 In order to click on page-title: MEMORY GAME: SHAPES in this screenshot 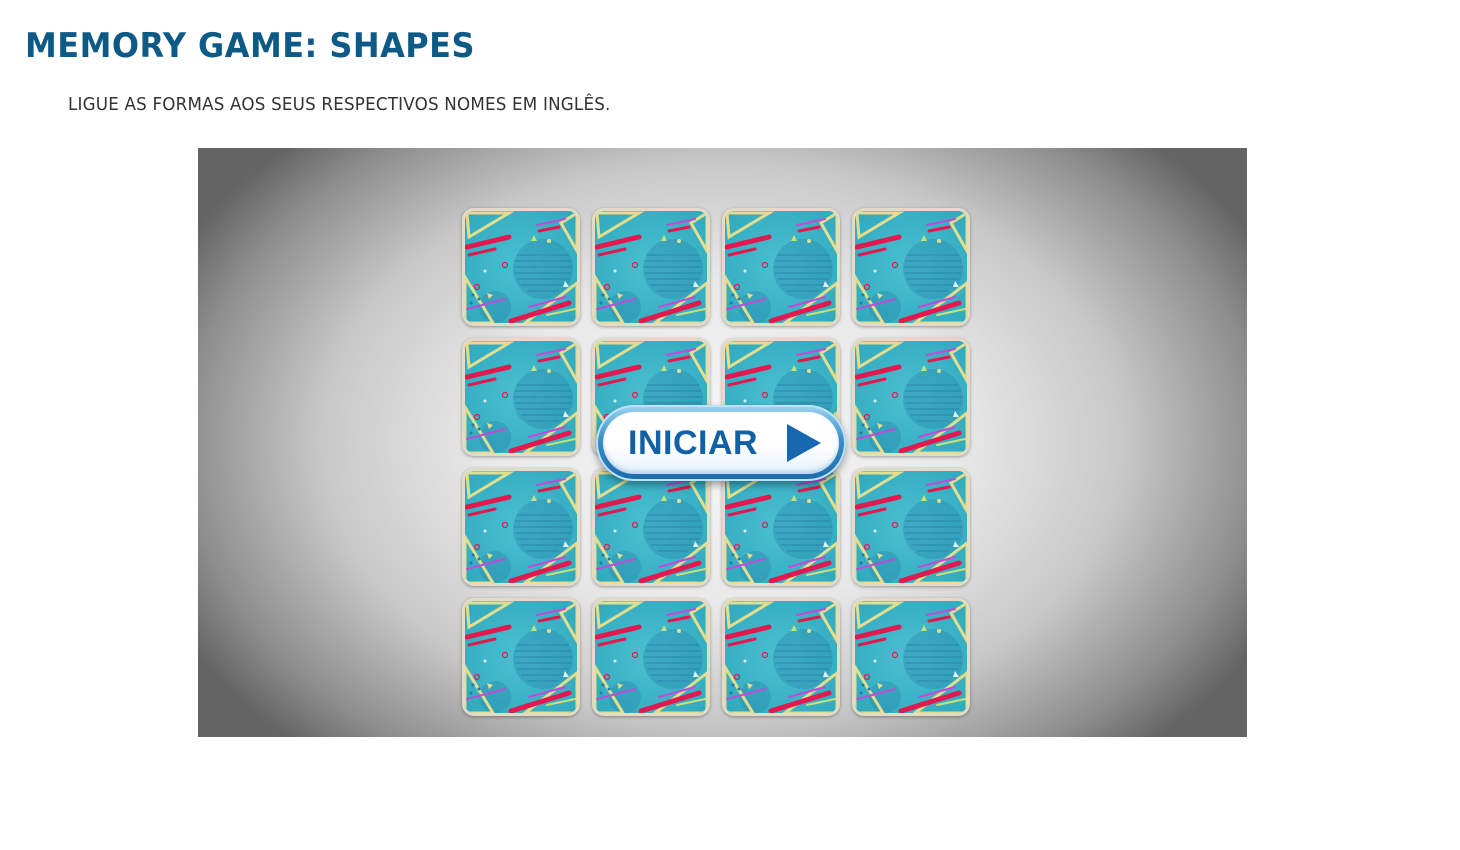, I will do `click(250, 46)`.